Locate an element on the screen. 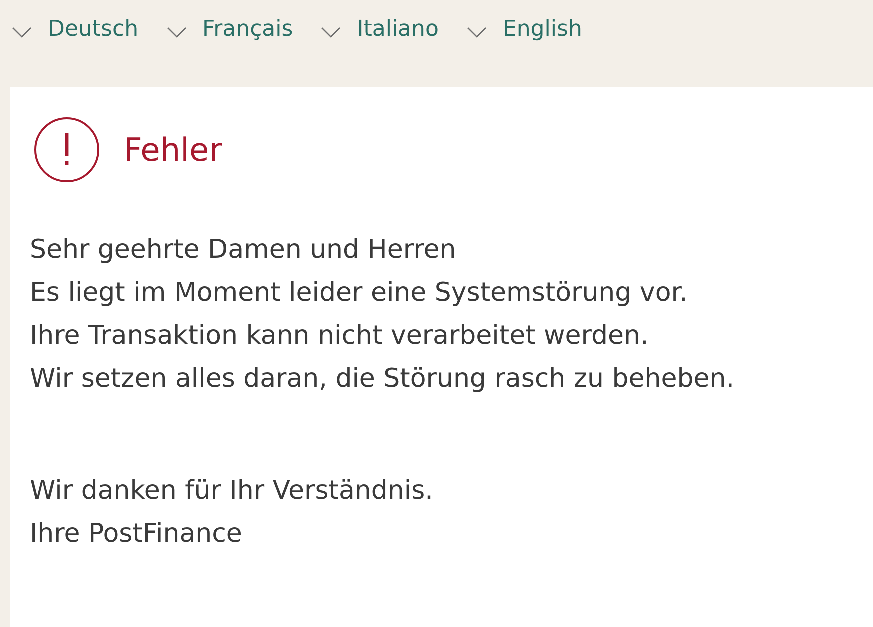  message-text: Wir setzen alles daran, die Störung rasch zu beheben. is located at coordinates (382, 379).